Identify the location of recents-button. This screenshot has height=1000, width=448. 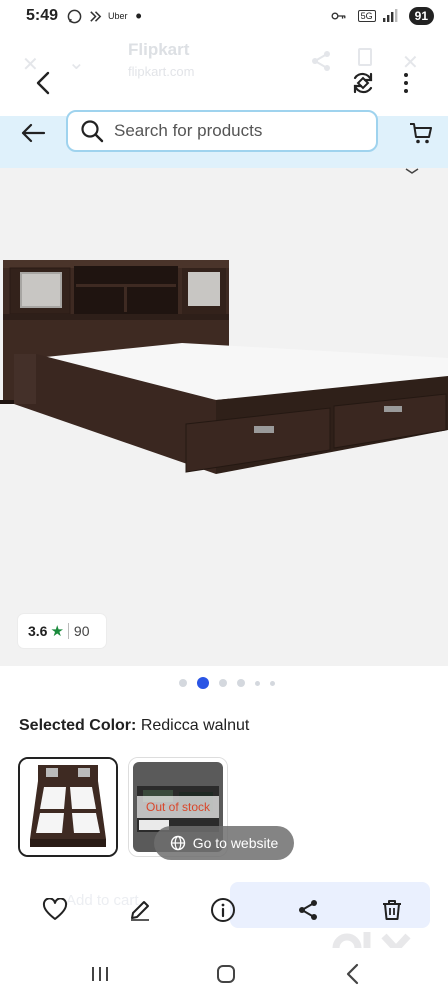
(100, 974).